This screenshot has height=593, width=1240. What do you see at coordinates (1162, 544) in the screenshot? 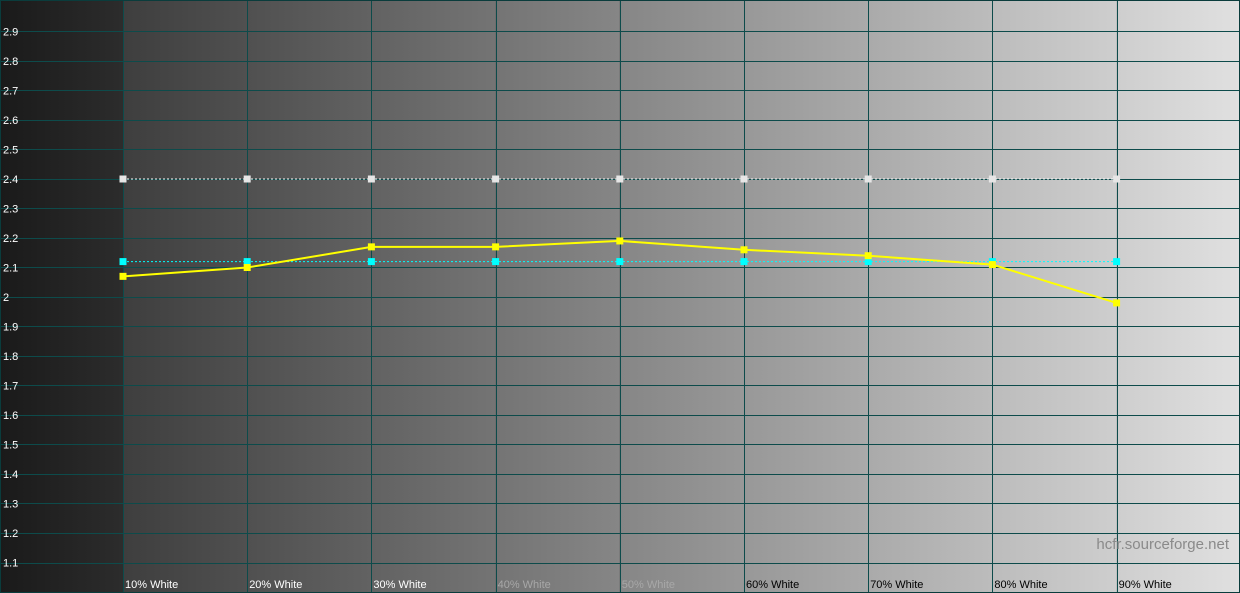
I see `watermark-text: hcfr.sourceforge.net` at bounding box center [1162, 544].